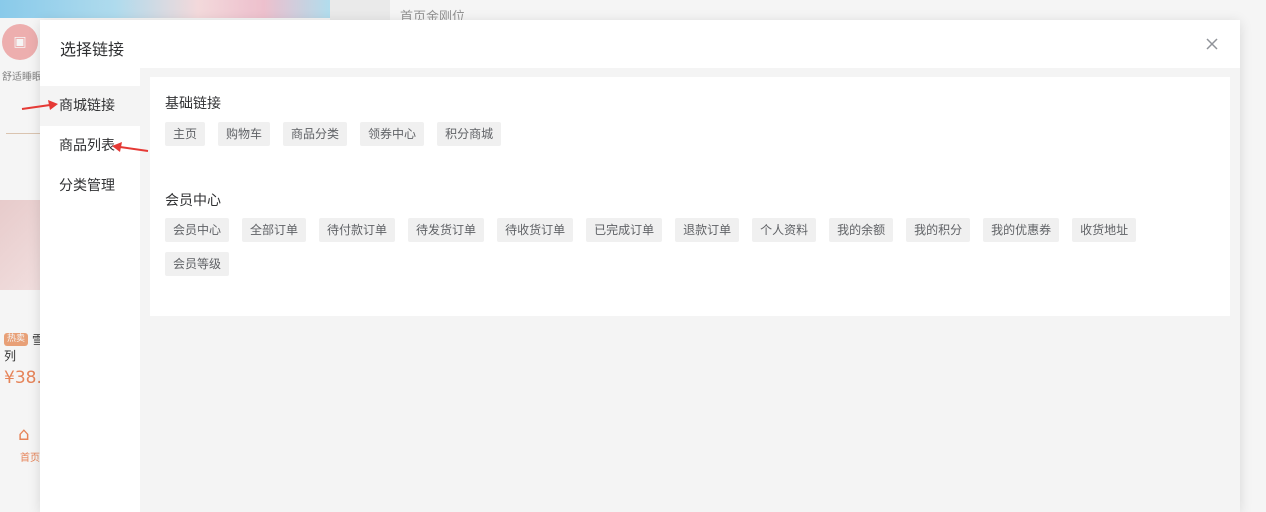 Image resolution: width=1266 pixels, height=512 pixels. What do you see at coordinates (469, 134) in the screenshot?
I see `link-tag: 积分商城` at bounding box center [469, 134].